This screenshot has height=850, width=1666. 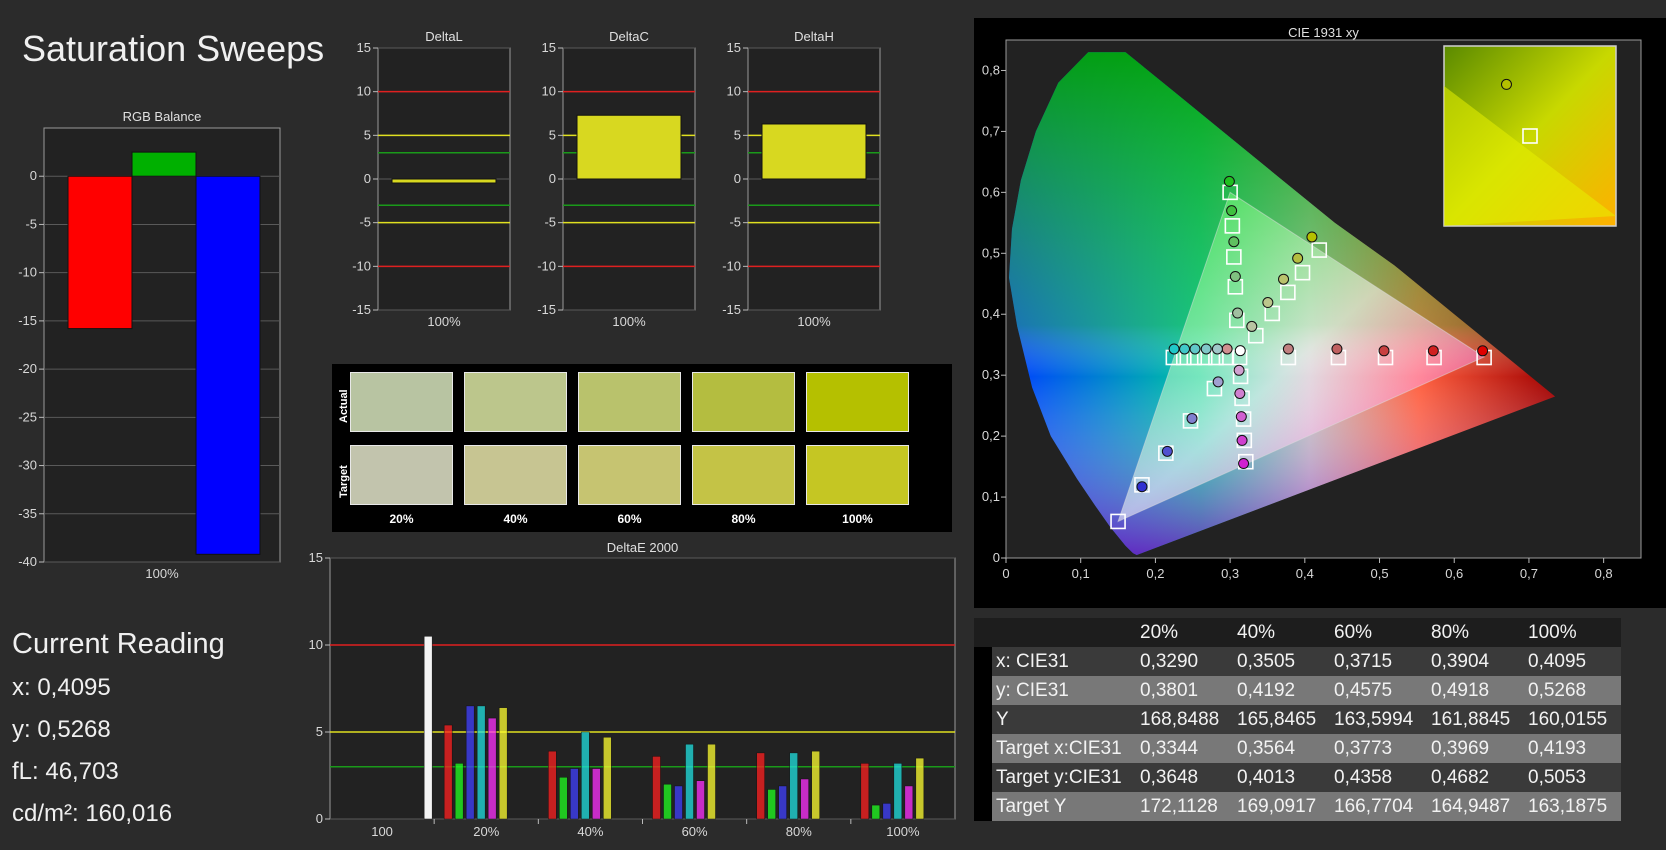 What do you see at coordinates (734, 91) in the screenshot?
I see `delta-h-ytick-label: 10` at bounding box center [734, 91].